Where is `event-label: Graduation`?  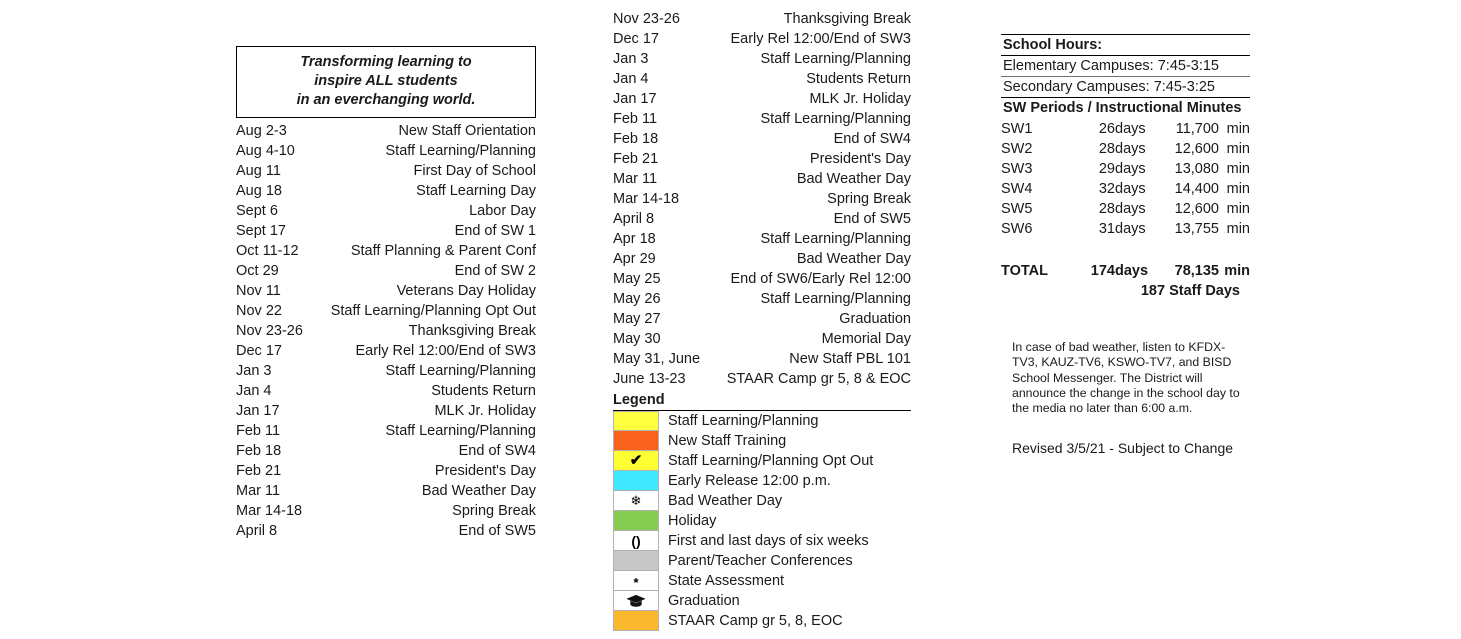
event-label: Graduation is located at coordinates (875, 319).